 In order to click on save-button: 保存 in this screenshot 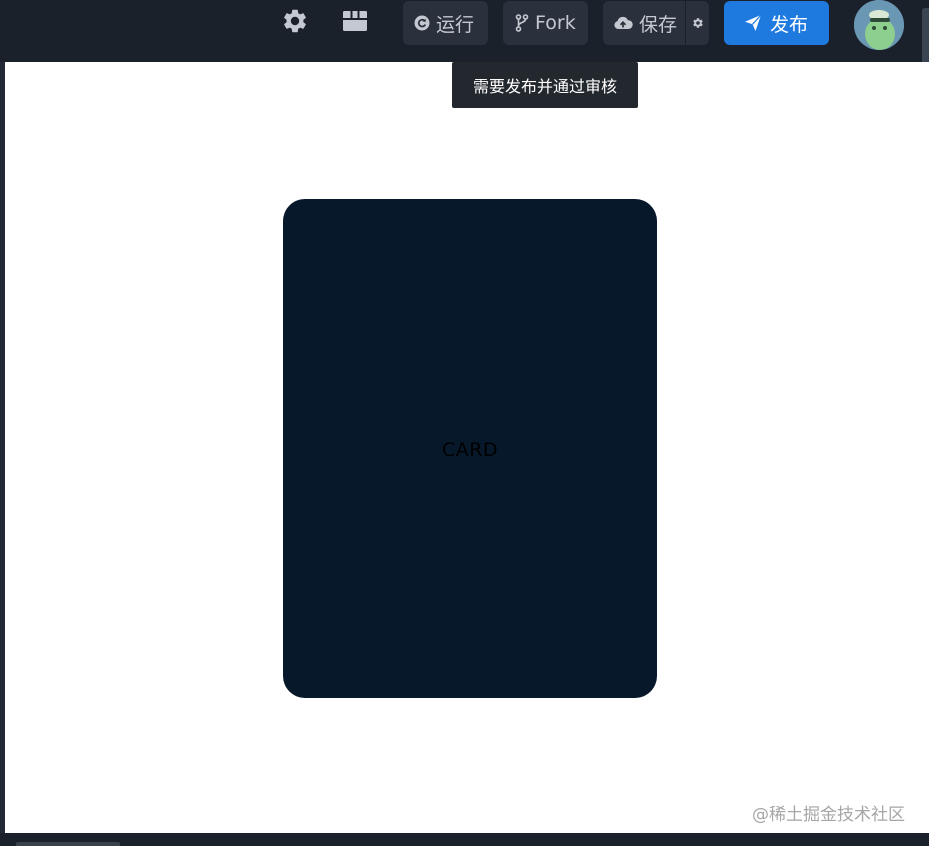, I will do `click(644, 23)`.